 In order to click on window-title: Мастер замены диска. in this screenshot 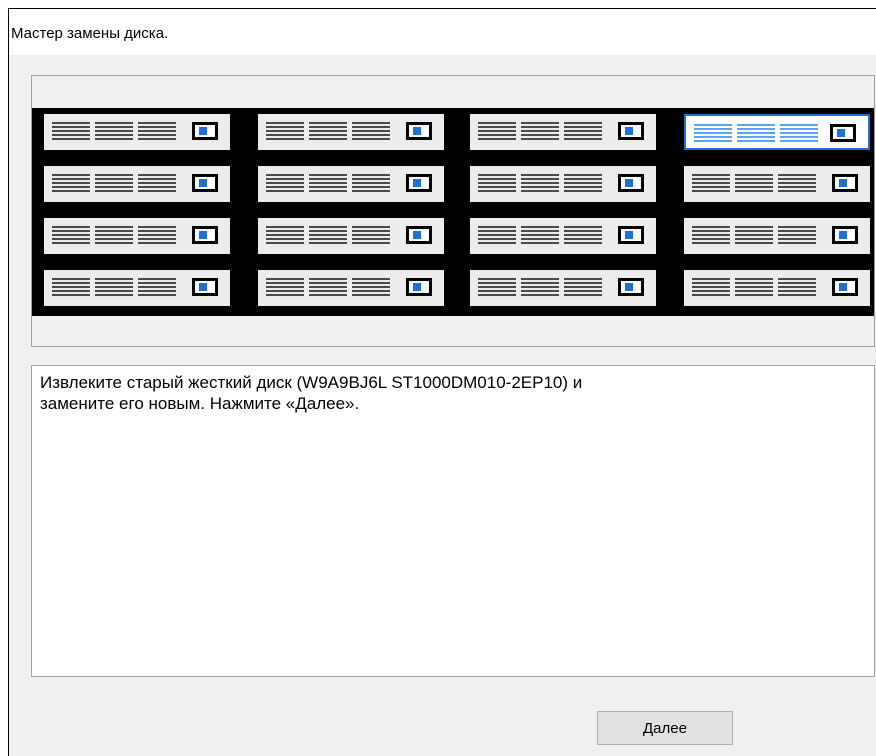, I will do `click(90, 33)`.